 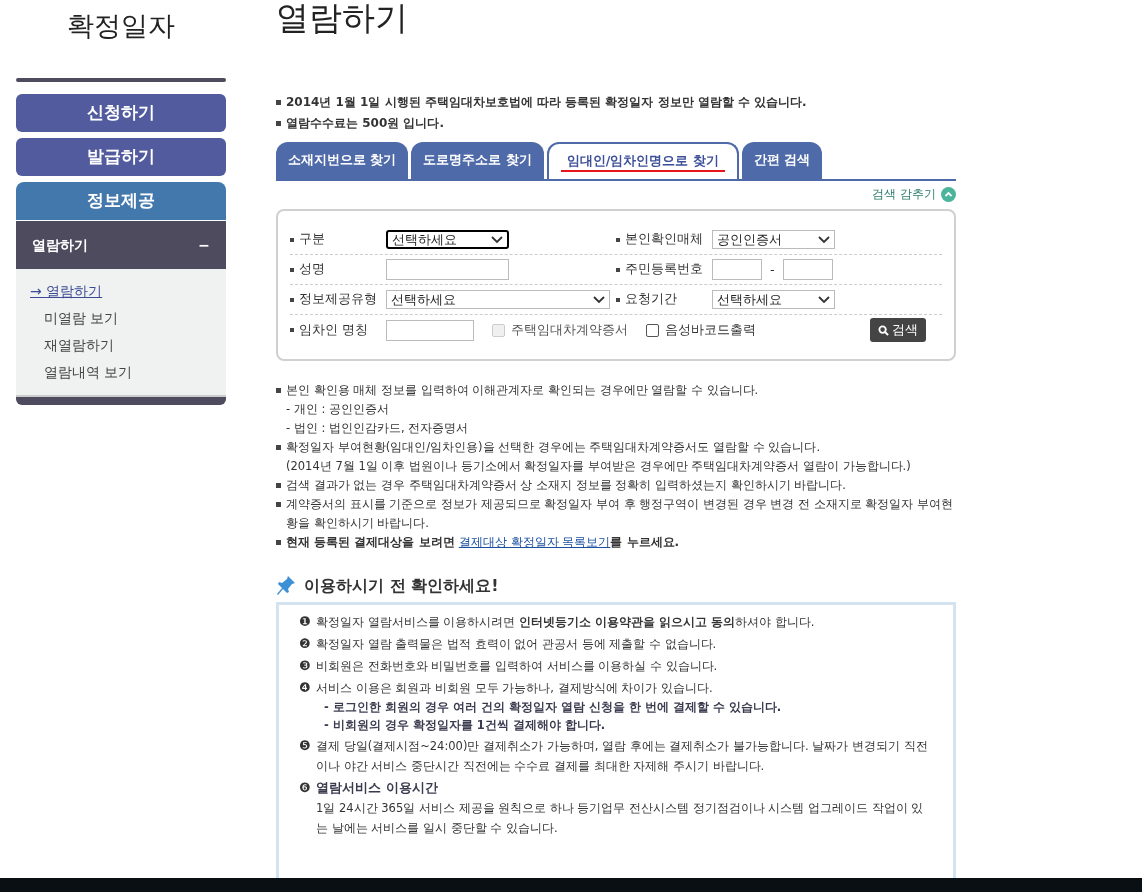 I want to click on note-text: - 법인 : 법인인감카드, 전자증명서, so click(x=377, y=428).